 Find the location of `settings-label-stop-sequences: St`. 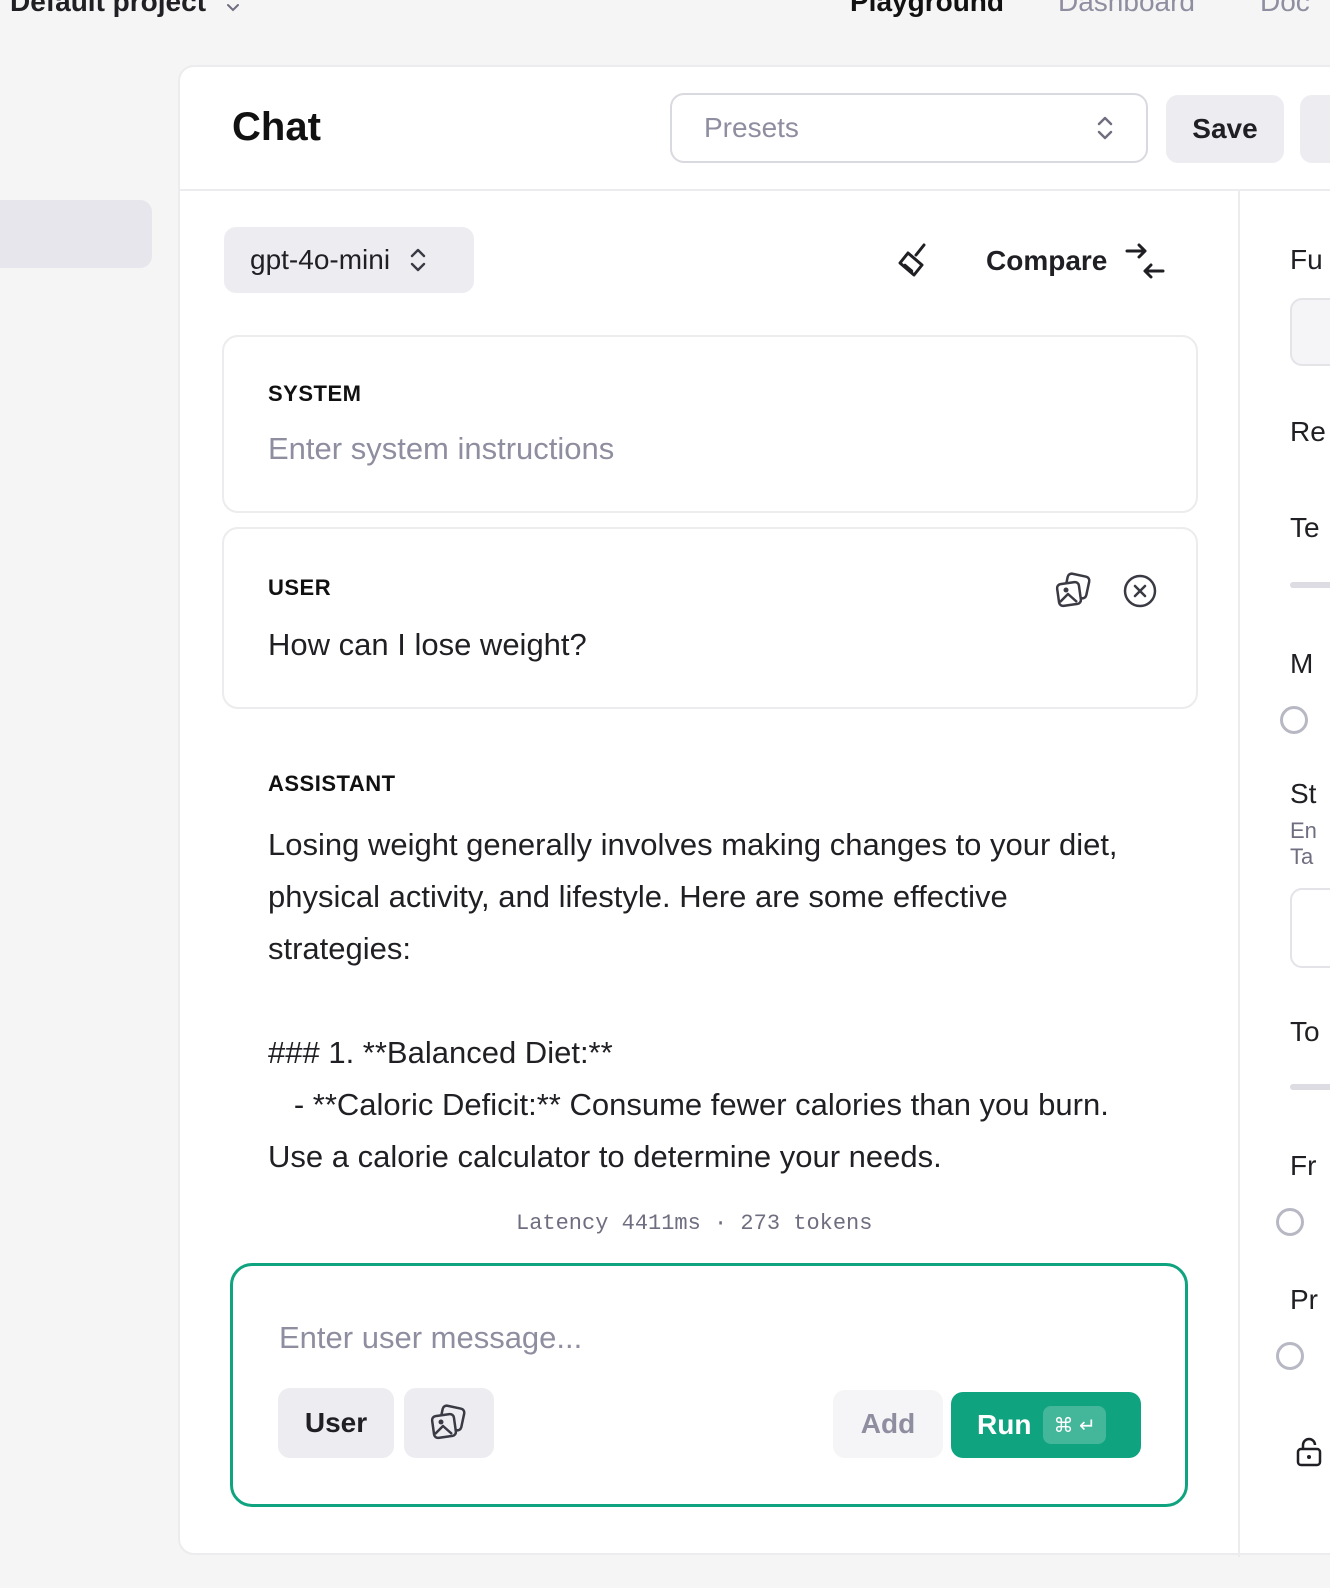

settings-label-stop-sequences: St is located at coordinates (1303, 793).